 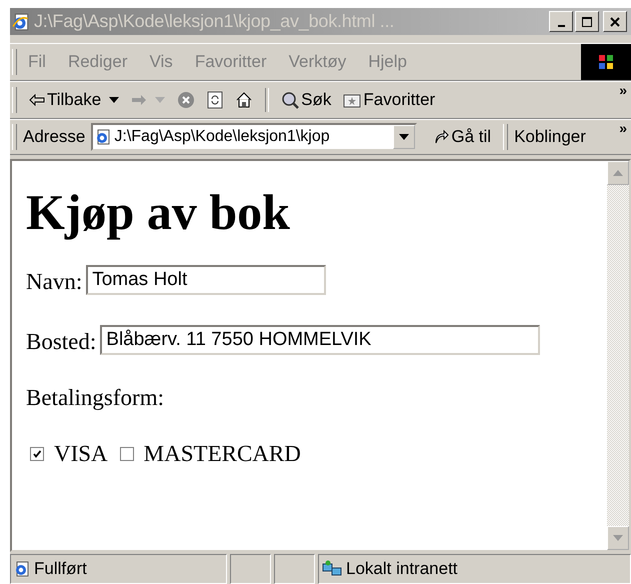 I want to click on scroll-up-button, so click(x=618, y=173).